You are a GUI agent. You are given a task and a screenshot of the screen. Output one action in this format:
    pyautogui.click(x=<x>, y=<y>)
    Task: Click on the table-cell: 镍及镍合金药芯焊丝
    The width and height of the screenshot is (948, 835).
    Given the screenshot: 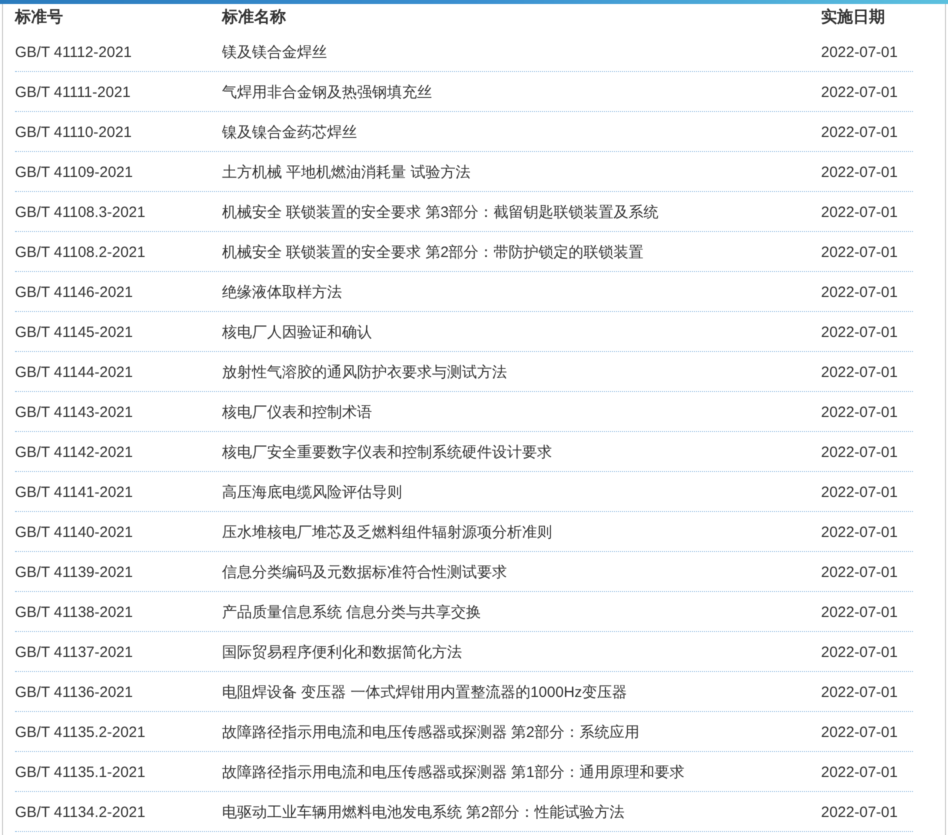 What is the action you would take?
    pyautogui.click(x=289, y=132)
    